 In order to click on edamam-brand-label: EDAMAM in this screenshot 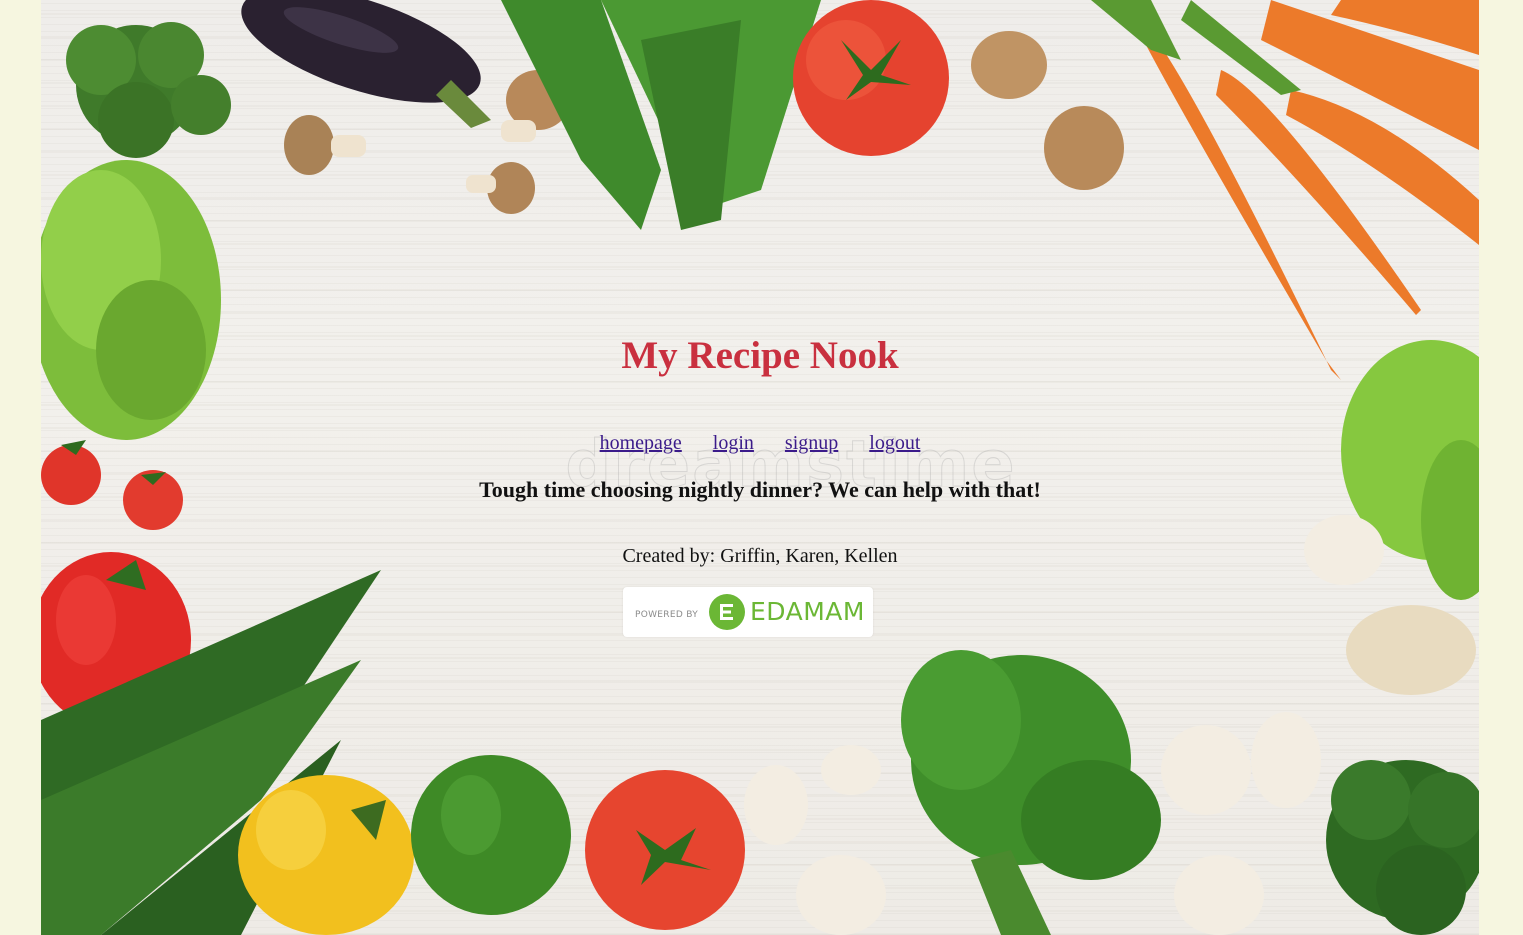, I will do `click(807, 611)`.